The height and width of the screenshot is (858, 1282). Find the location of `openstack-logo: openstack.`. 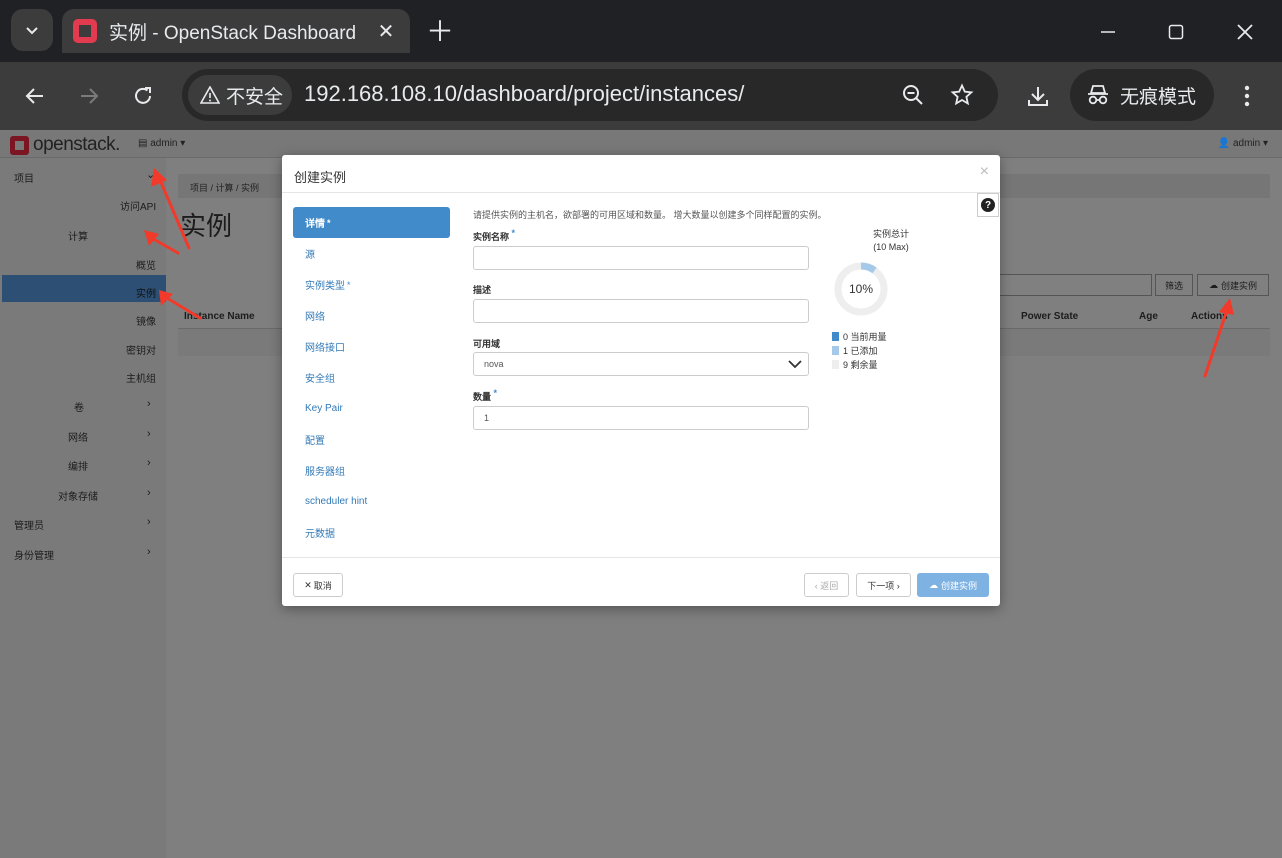

openstack-logo: openstack. is located at coordinates (65, 145).